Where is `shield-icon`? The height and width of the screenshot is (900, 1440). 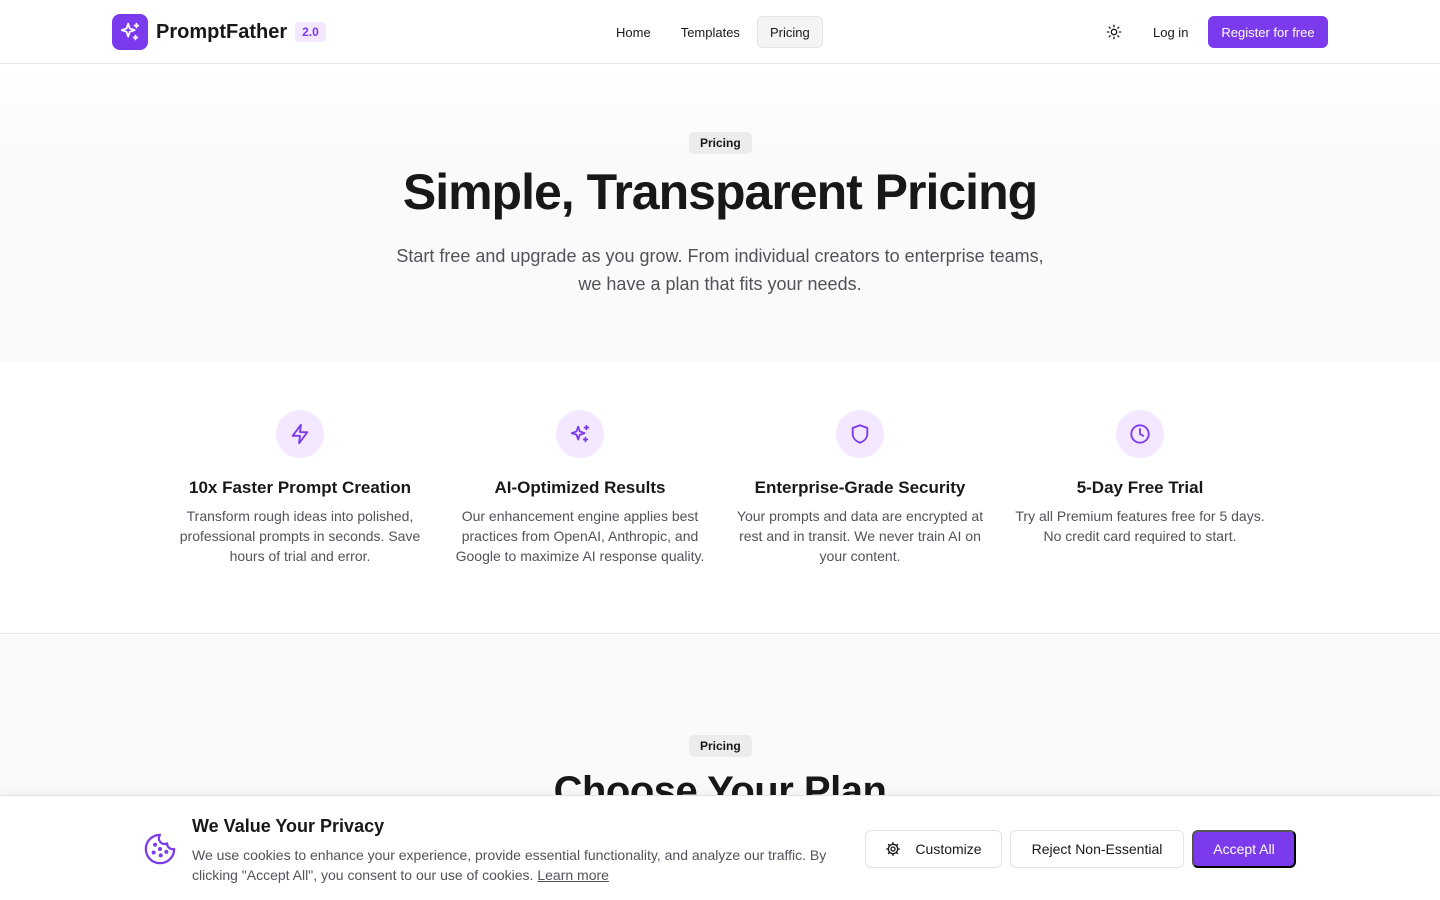
shield-icon is located at coordinates (860, 434).